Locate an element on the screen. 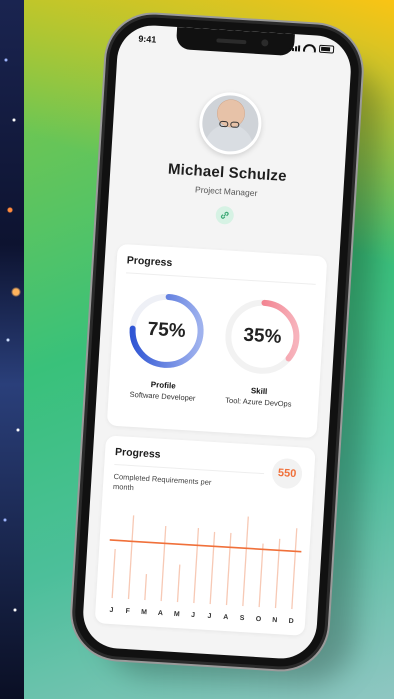 The image size is (394, 699). status-icons is located at coordinates (311, 48).